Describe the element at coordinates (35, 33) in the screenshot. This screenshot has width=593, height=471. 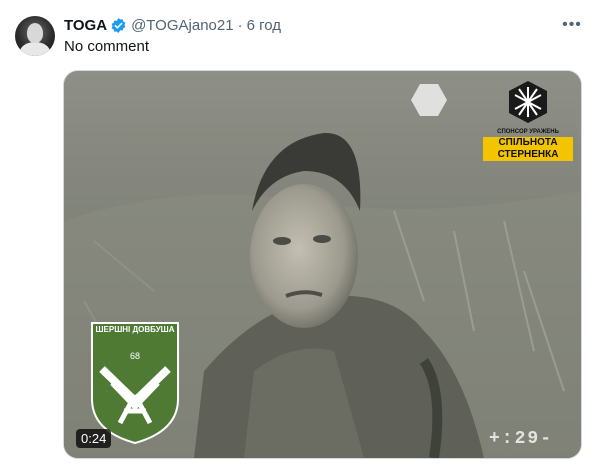
I see `avatar-face` at that location.